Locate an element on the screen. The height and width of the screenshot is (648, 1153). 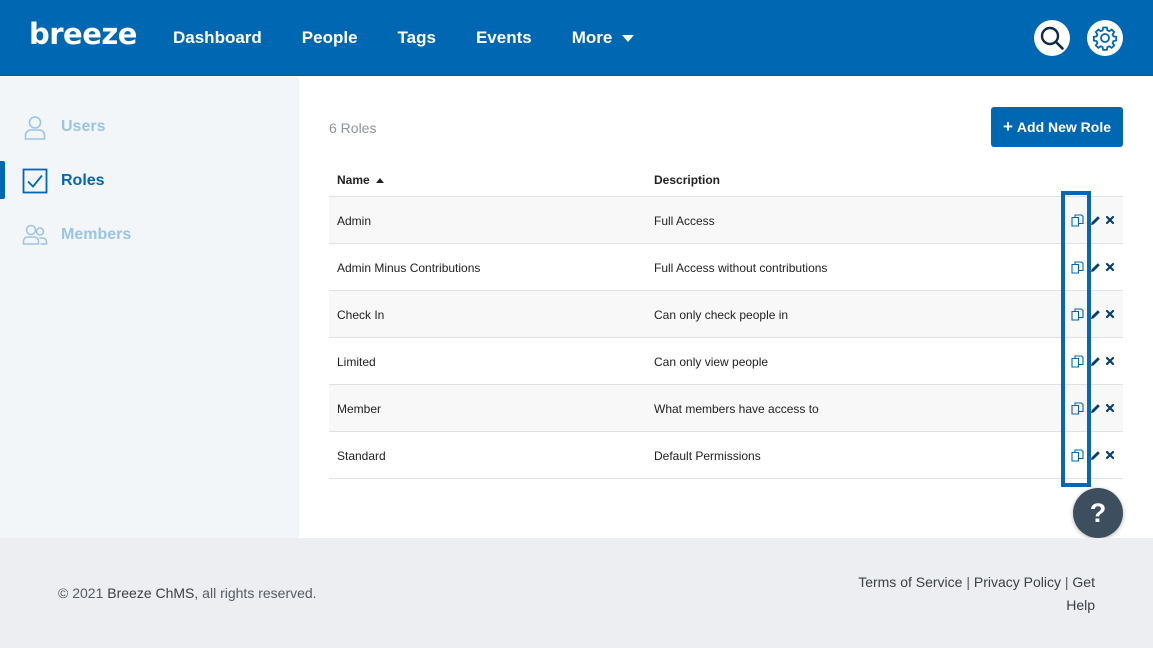
role-description: What members have access to is located at coordinates (736, 409).